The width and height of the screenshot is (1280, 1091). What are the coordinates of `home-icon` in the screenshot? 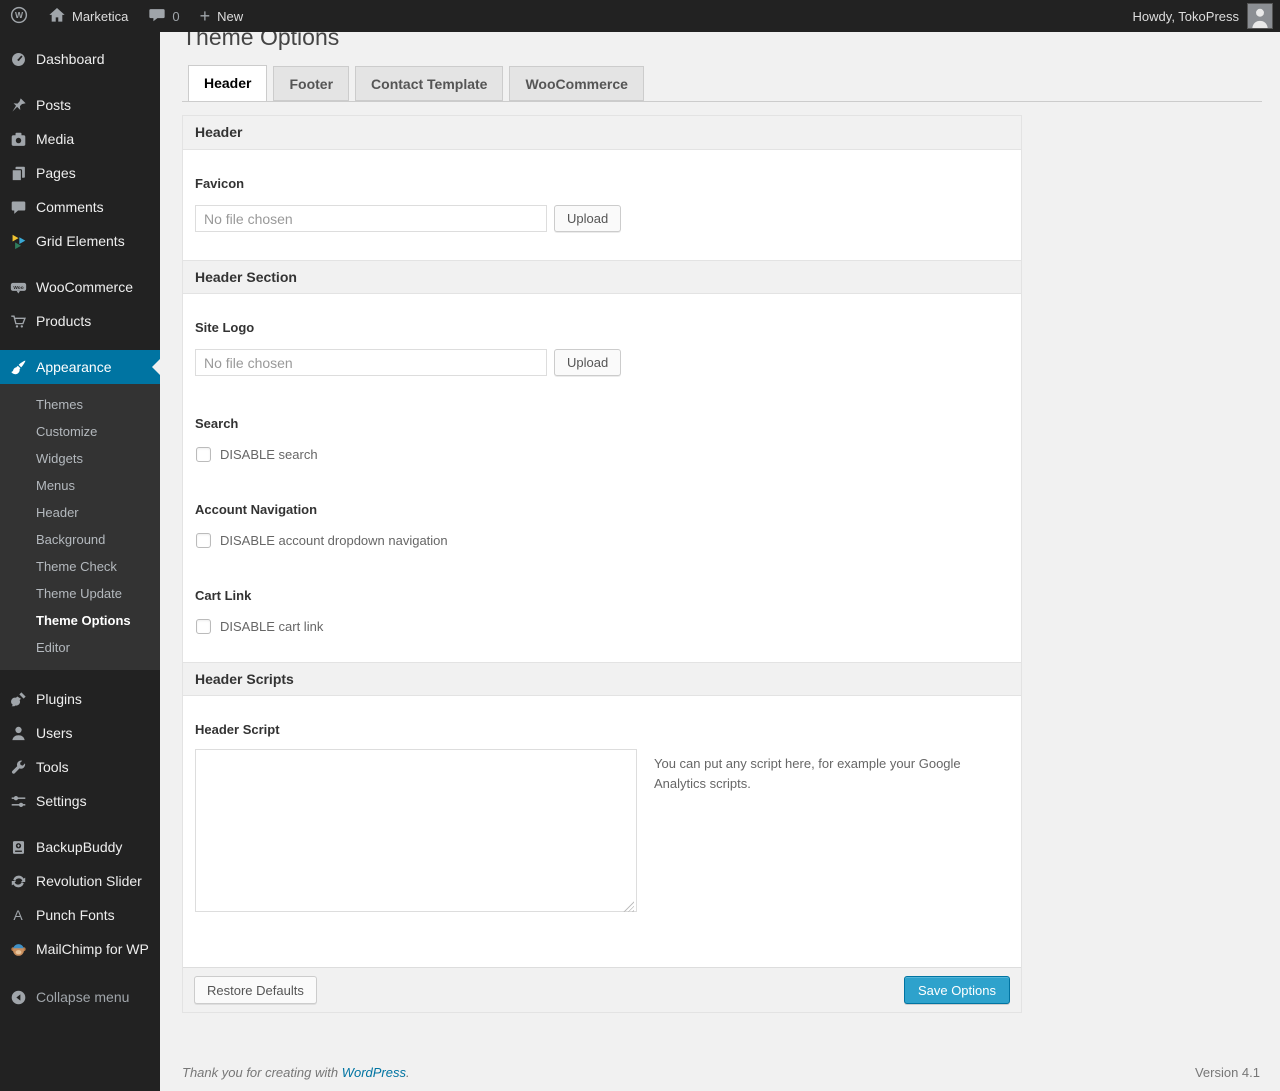 It's located at (57, 16).